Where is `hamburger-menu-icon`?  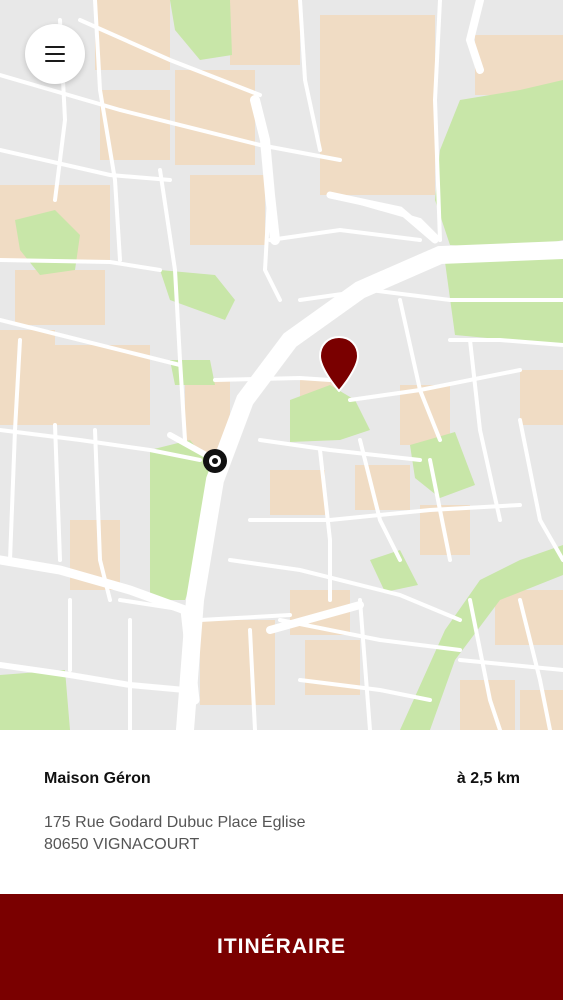
hamburger-menu-icon is located at coordinates (55, 54).